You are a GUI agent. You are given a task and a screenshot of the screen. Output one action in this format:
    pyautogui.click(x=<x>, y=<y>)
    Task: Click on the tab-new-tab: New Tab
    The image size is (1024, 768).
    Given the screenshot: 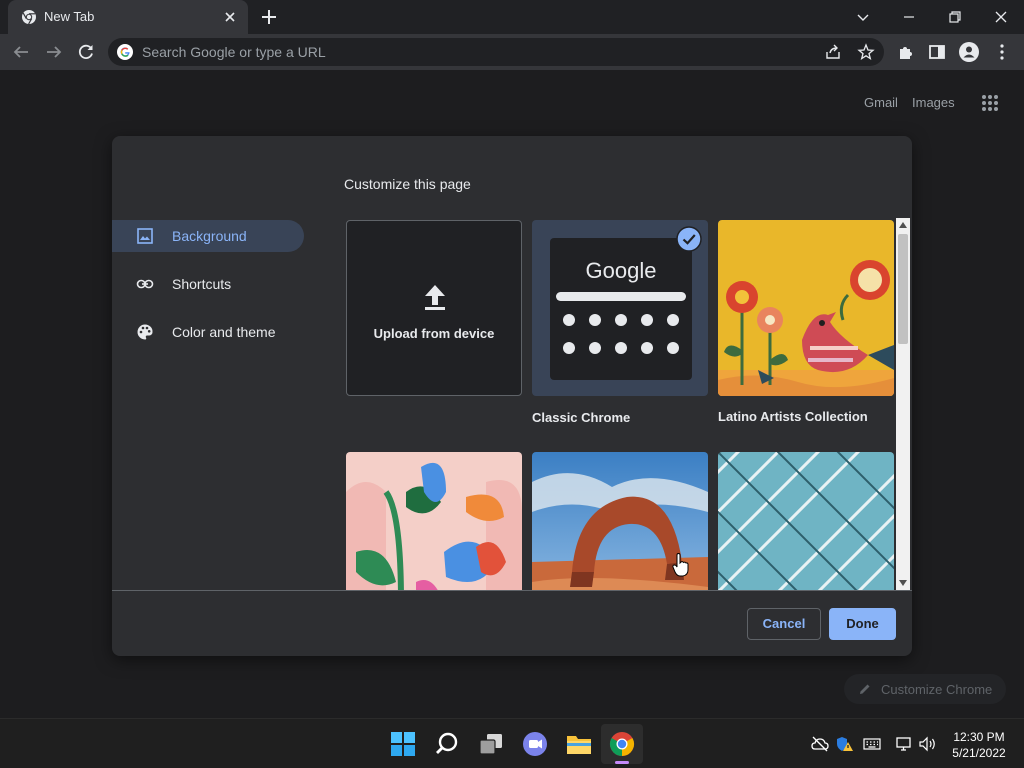 What is the action you would take?
    pyautogui.click(x=128, y=17)
    